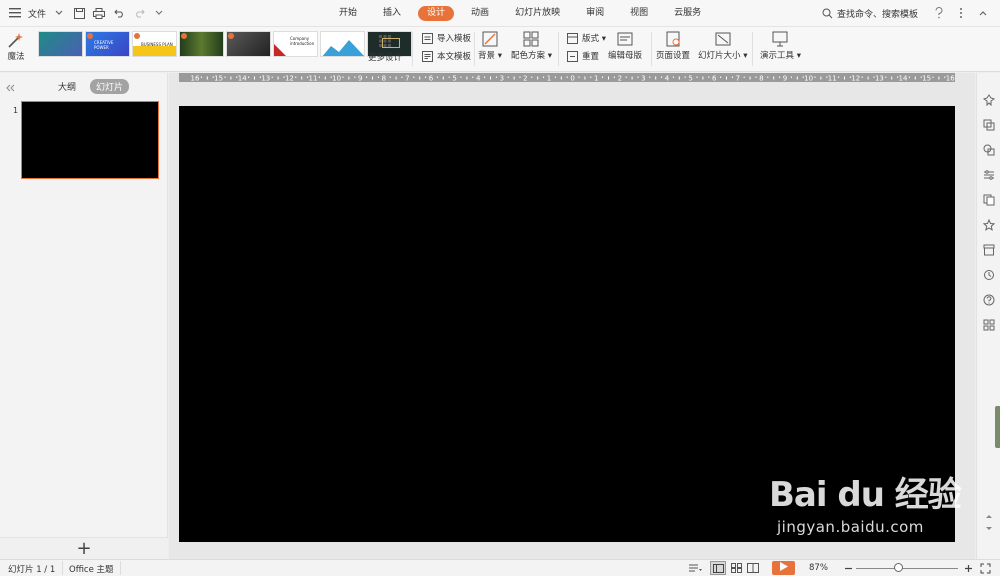  Describe the element at coordinates (531, 45) in the screenshot. I see `color-scheme-button: 配色方案 ▾` at that location.